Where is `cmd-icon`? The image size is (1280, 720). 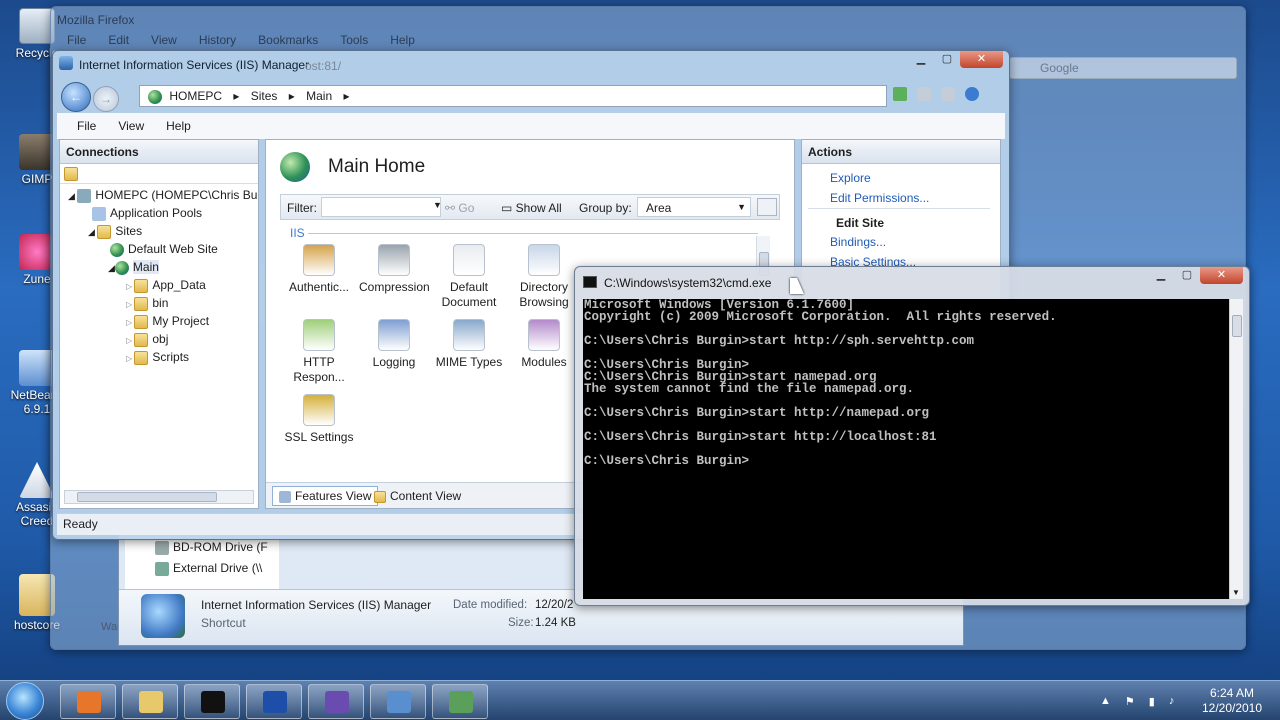
cmd-icon is located at coordinates (213, 702).